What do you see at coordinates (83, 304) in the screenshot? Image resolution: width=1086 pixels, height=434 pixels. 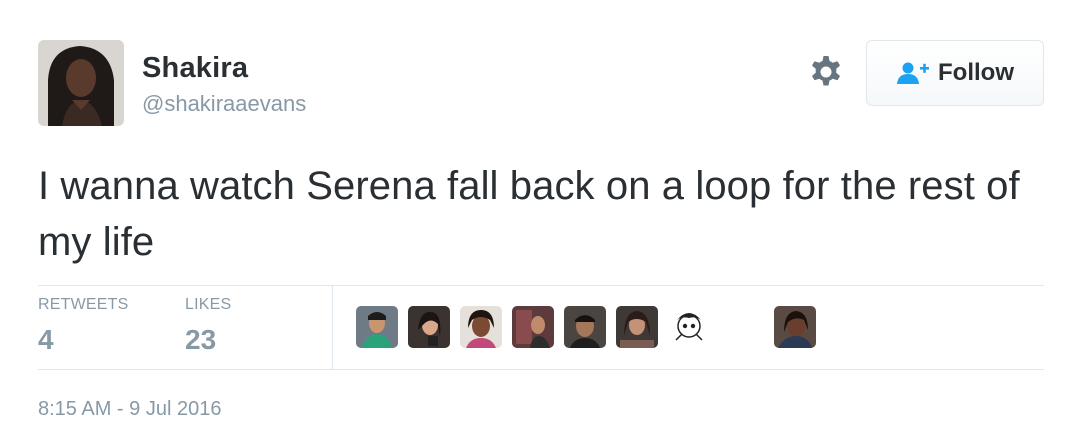 I see `retweets-label: RETWEETS` at bounding box center [83, 304].